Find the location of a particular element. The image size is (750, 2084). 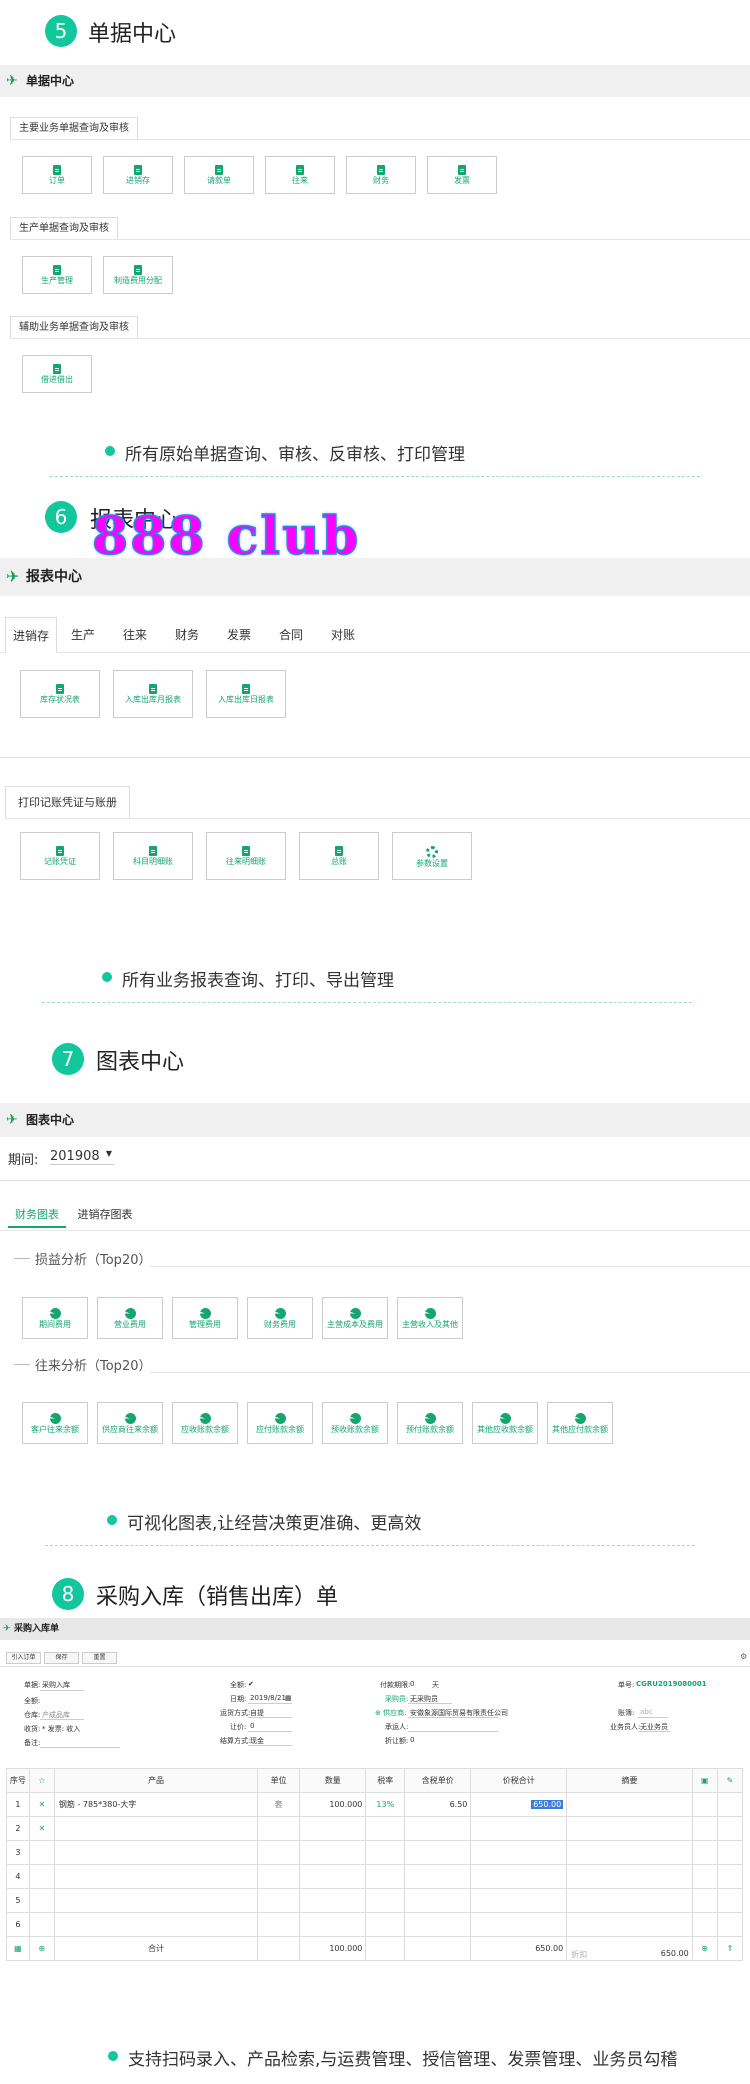

module-button: 入库出库日报表 is located at coordinates (246, 694).